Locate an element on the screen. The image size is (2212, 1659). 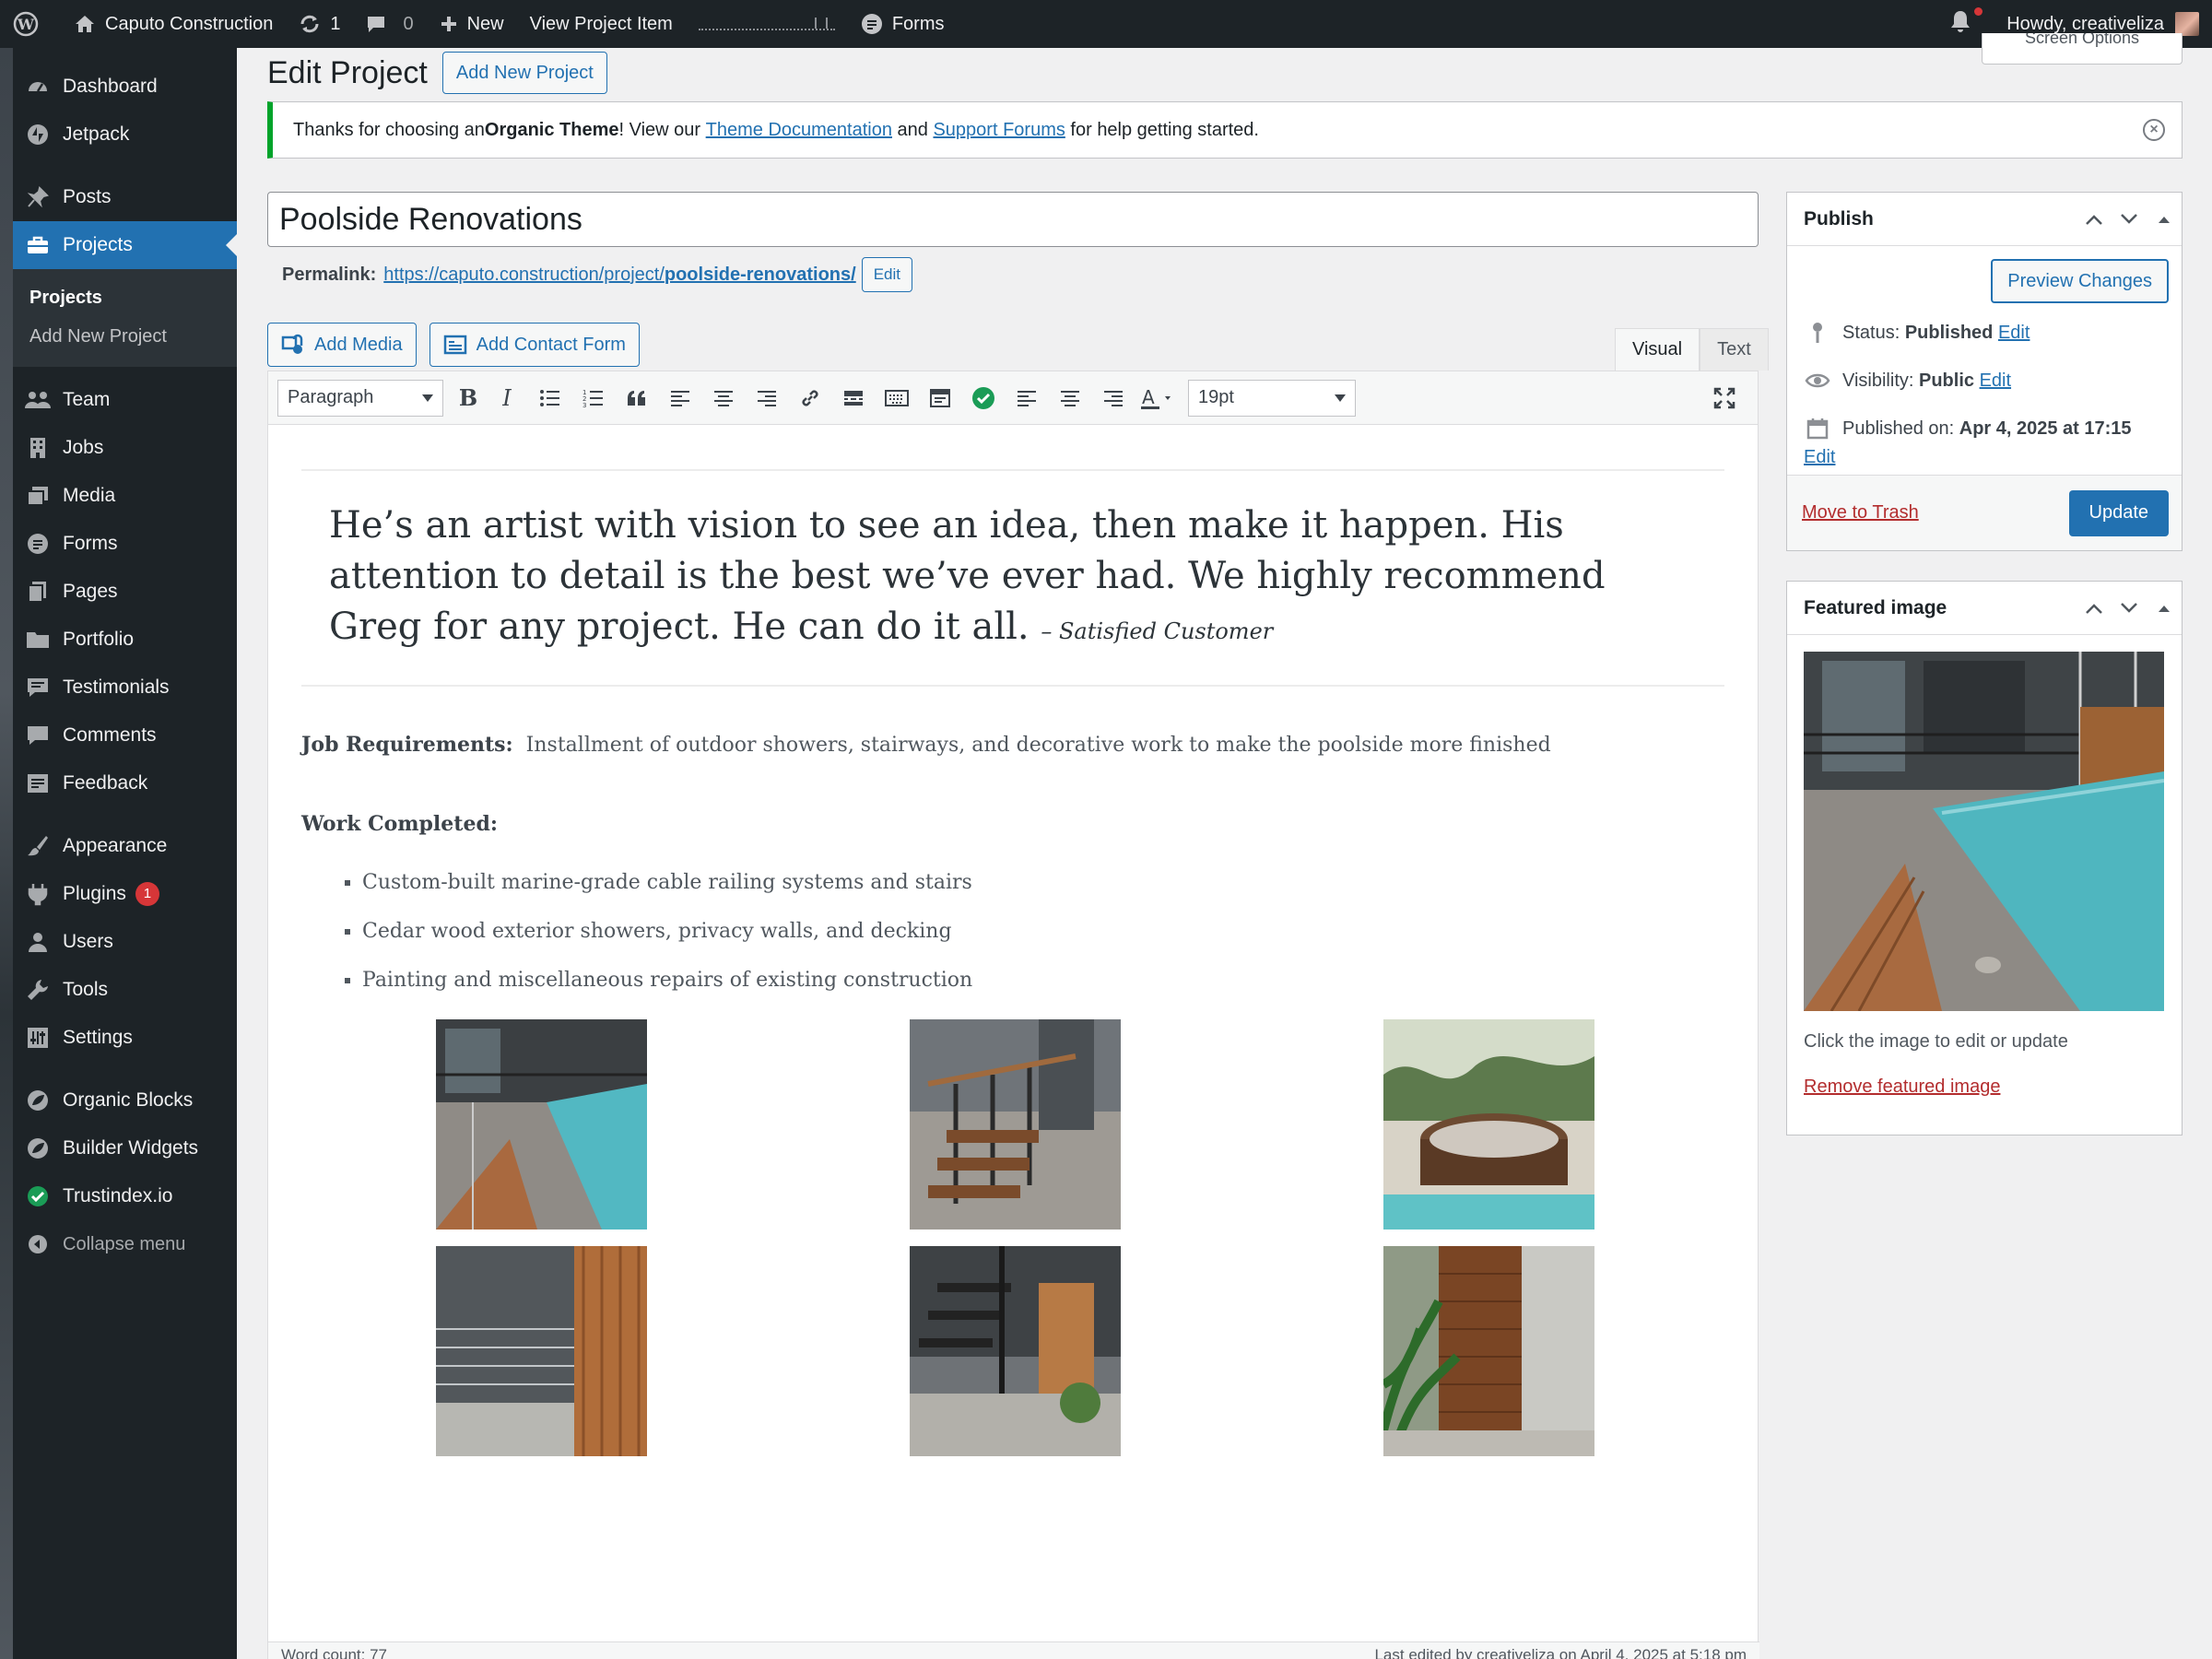
edit-status-link: Edit is located at coordinates (2014, 333).